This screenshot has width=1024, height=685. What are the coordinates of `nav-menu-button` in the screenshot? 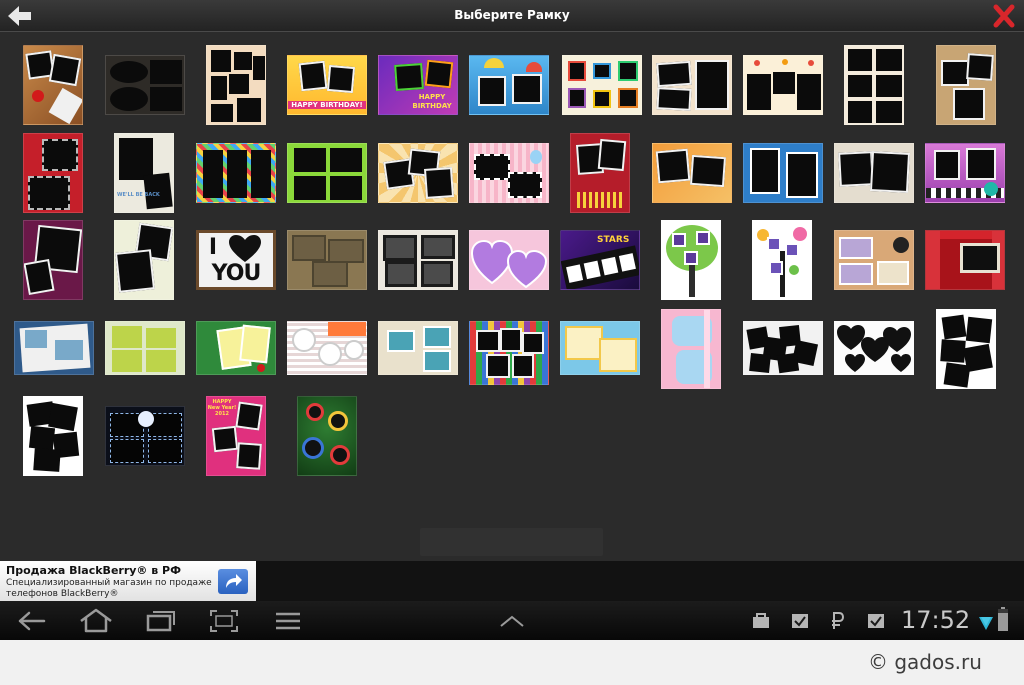 It's located at (288, 621).